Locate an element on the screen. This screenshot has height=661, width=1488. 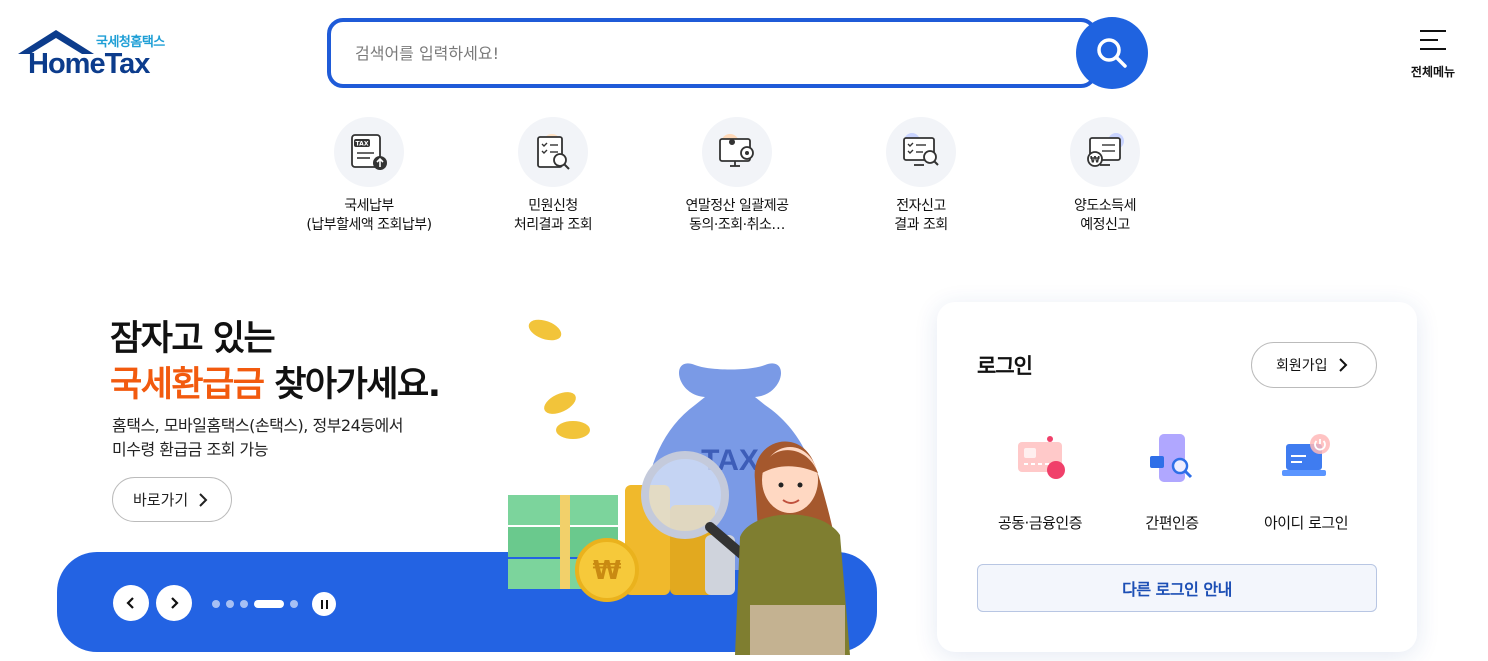
full-menu-button: 전체메뉴 is located at coordinates (1433, 55).